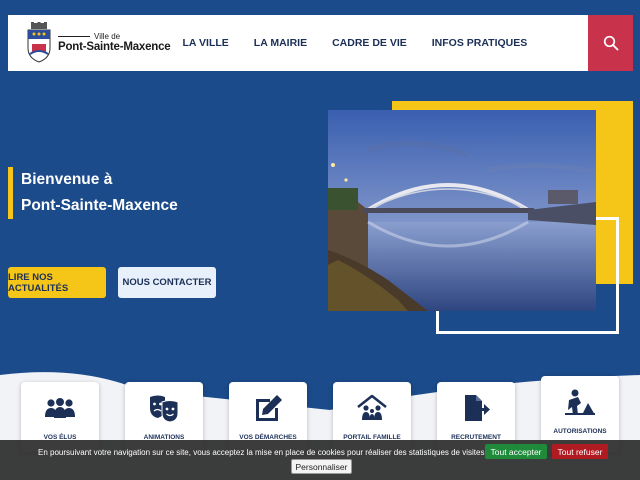 This screenshot has height=480, width=640. Describe the element at coordinates (580, 431) in the screenshot. I see `tile-label: AUTORISATIONS` at that location.